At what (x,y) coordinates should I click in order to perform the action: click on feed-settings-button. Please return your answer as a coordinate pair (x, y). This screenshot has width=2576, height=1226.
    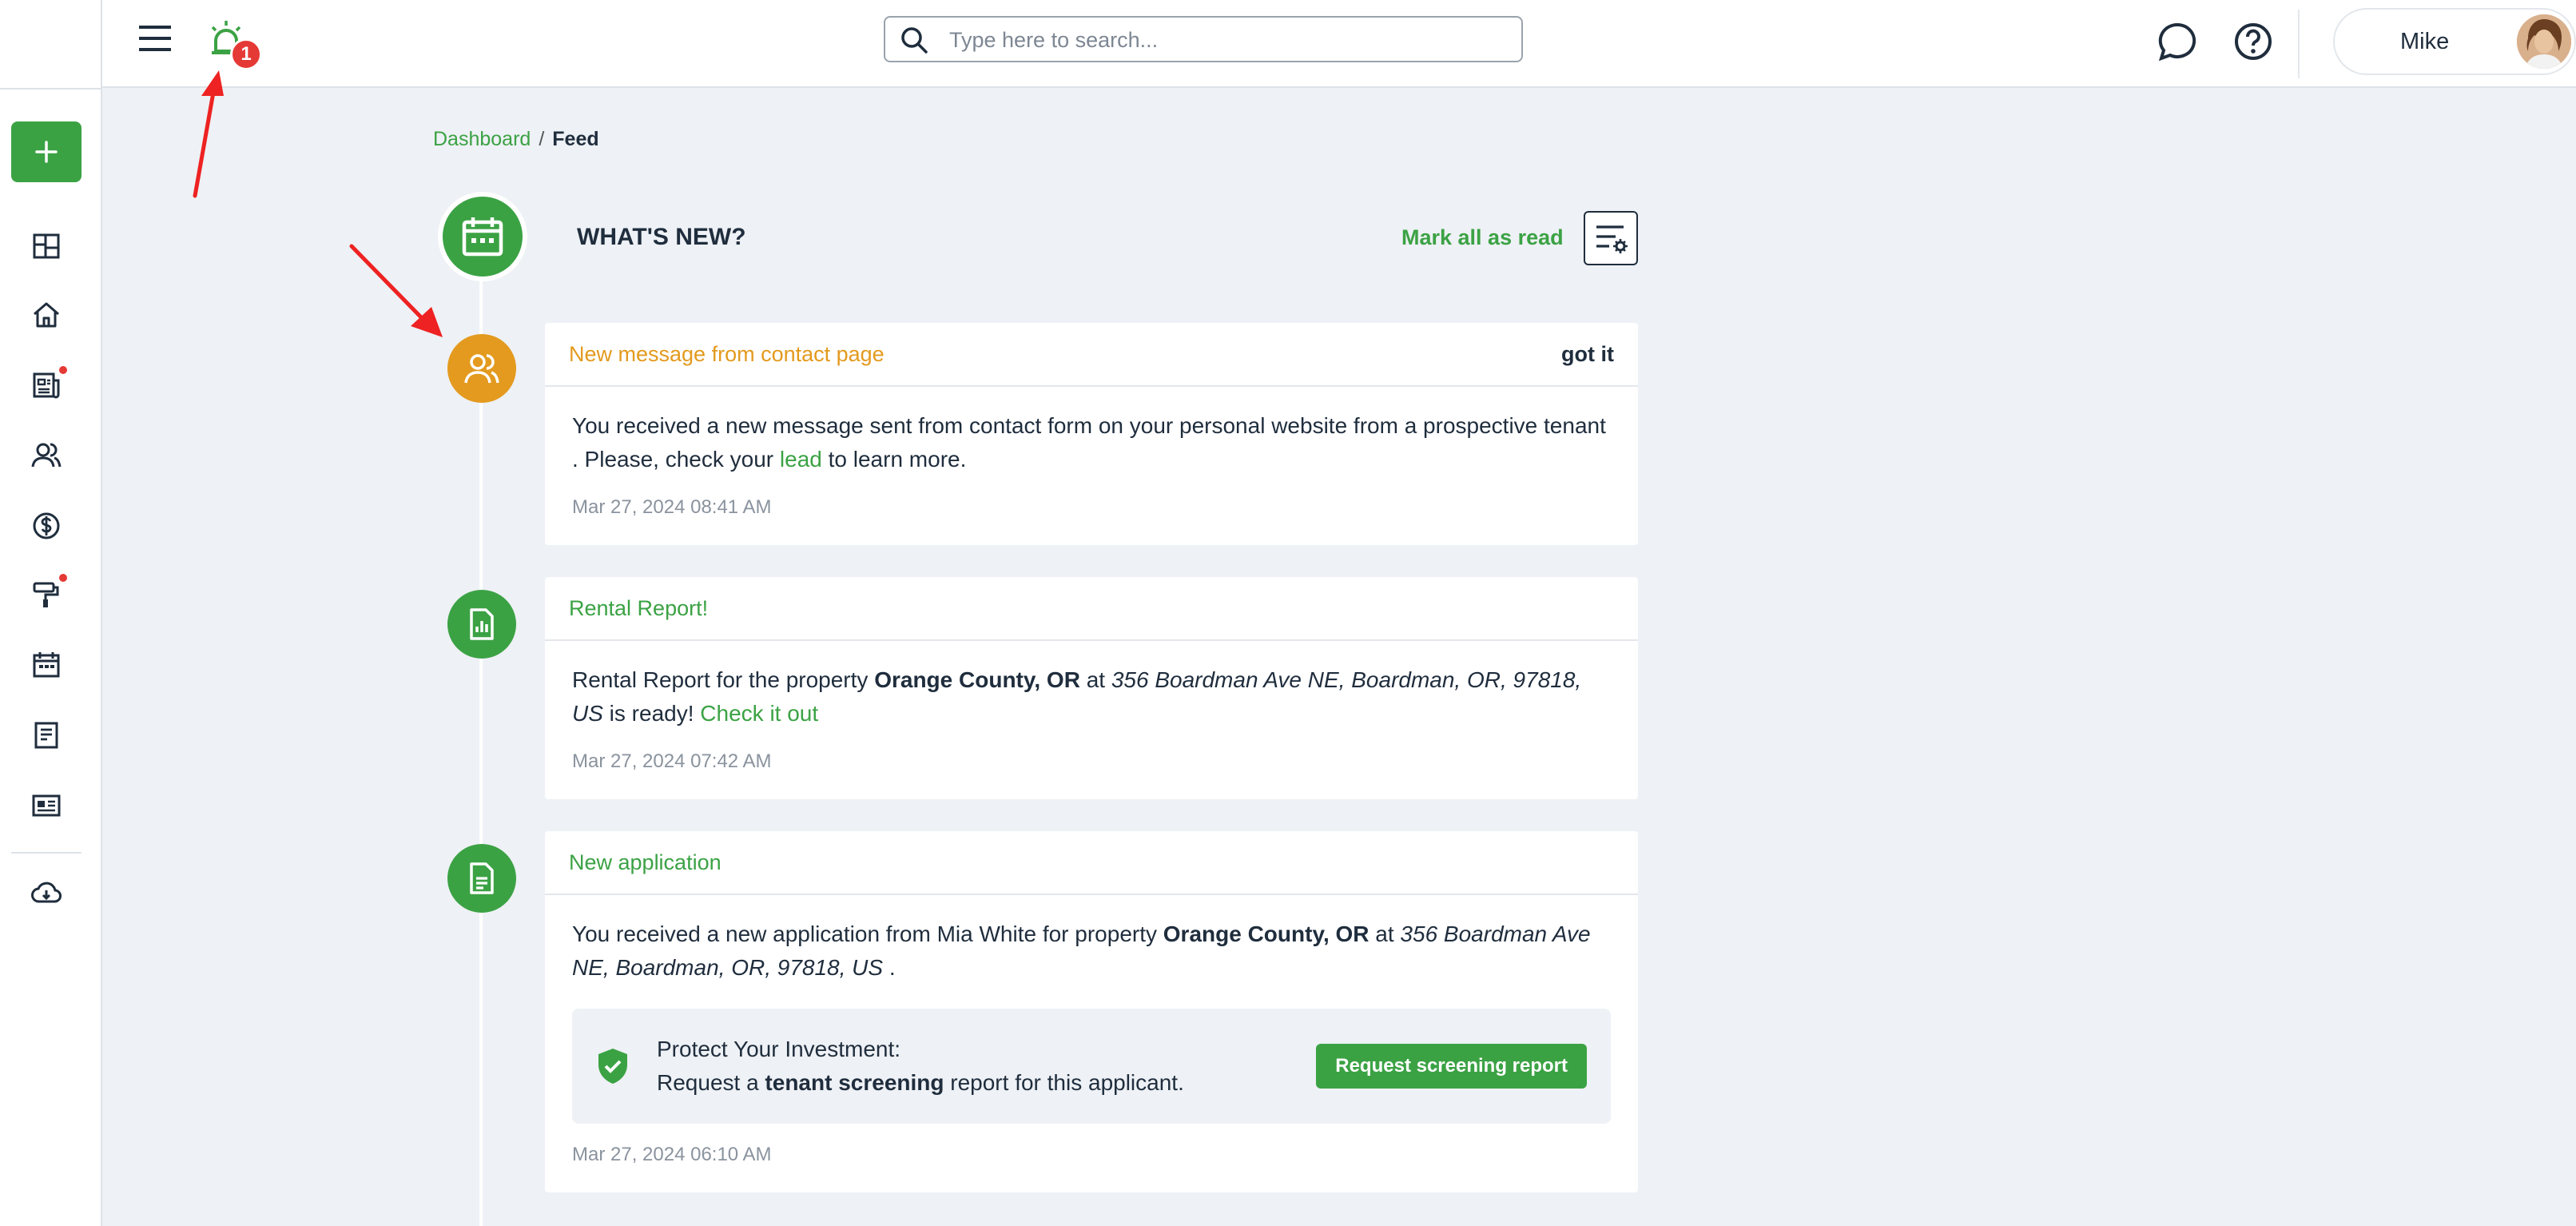
    Looking at the image, I should click on (1611, 238).